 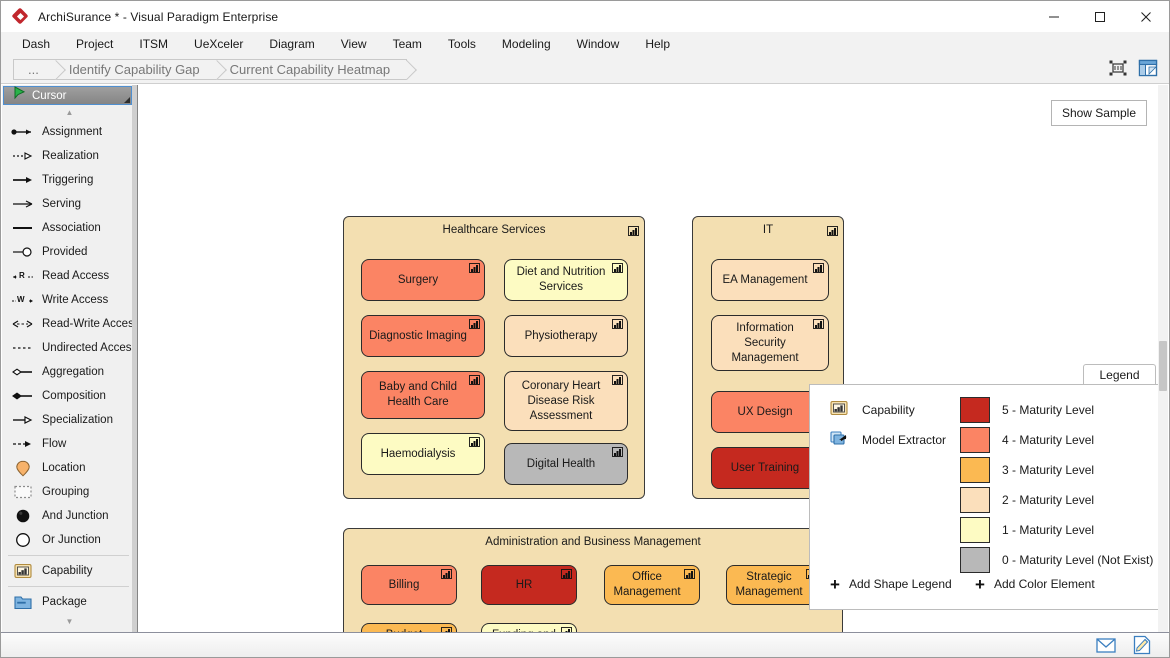 I want to click on fit-diagram-icon, so click(x=1118, y=68).